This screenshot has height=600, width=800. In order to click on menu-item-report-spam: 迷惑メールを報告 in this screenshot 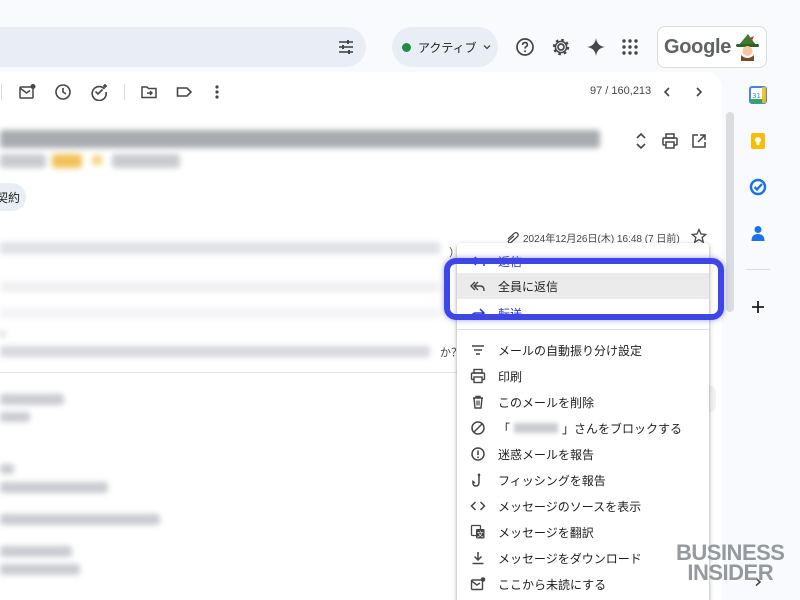, I will do `click(583, 454)`.